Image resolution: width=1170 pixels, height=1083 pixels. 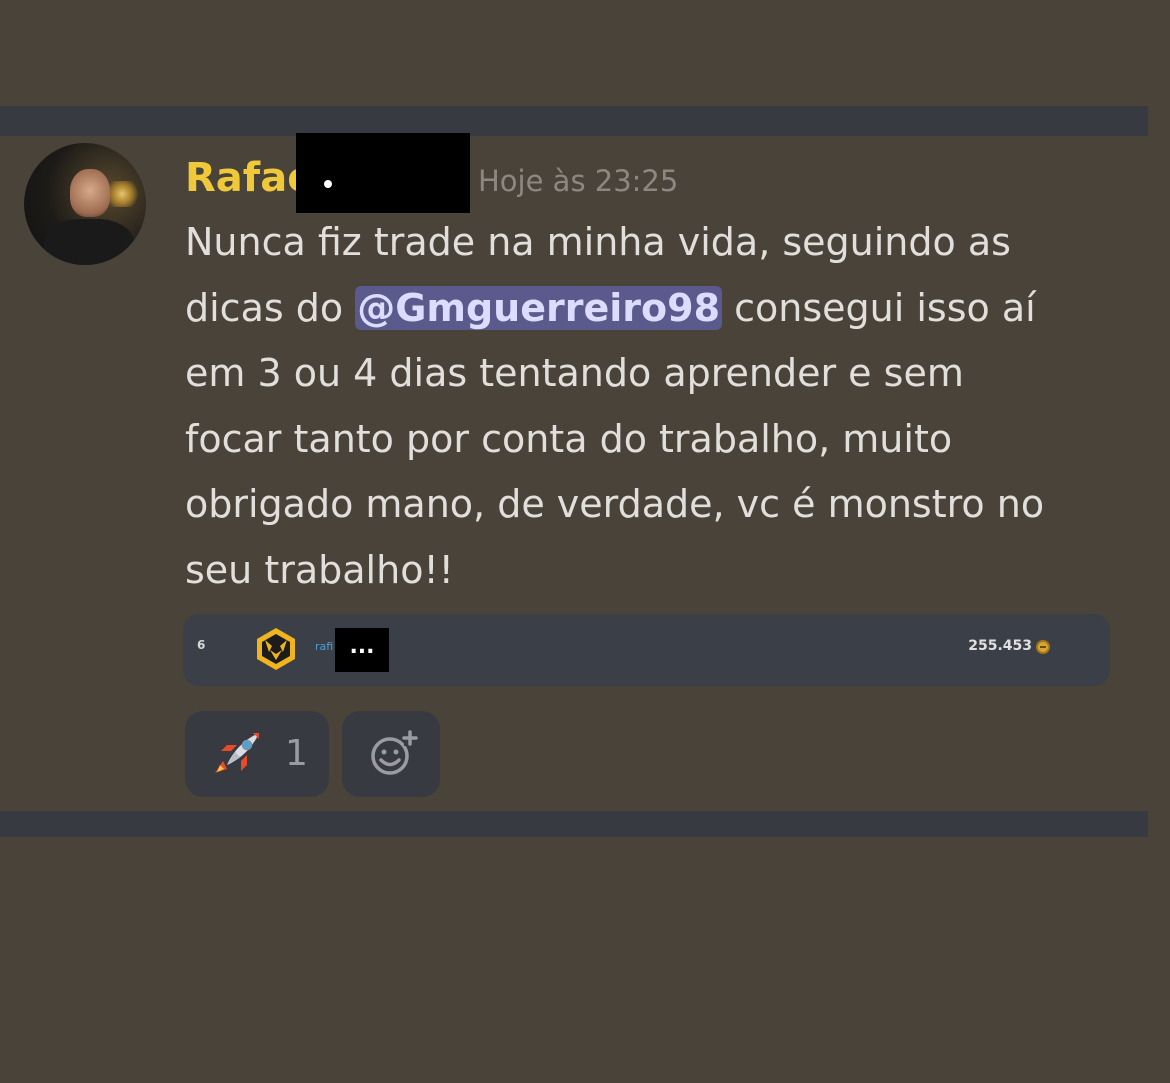 What do you see at coordinates (319, 569) in the screenshot?
I see `message-line: seu trabalho!!` at bounding box center [319, 569].